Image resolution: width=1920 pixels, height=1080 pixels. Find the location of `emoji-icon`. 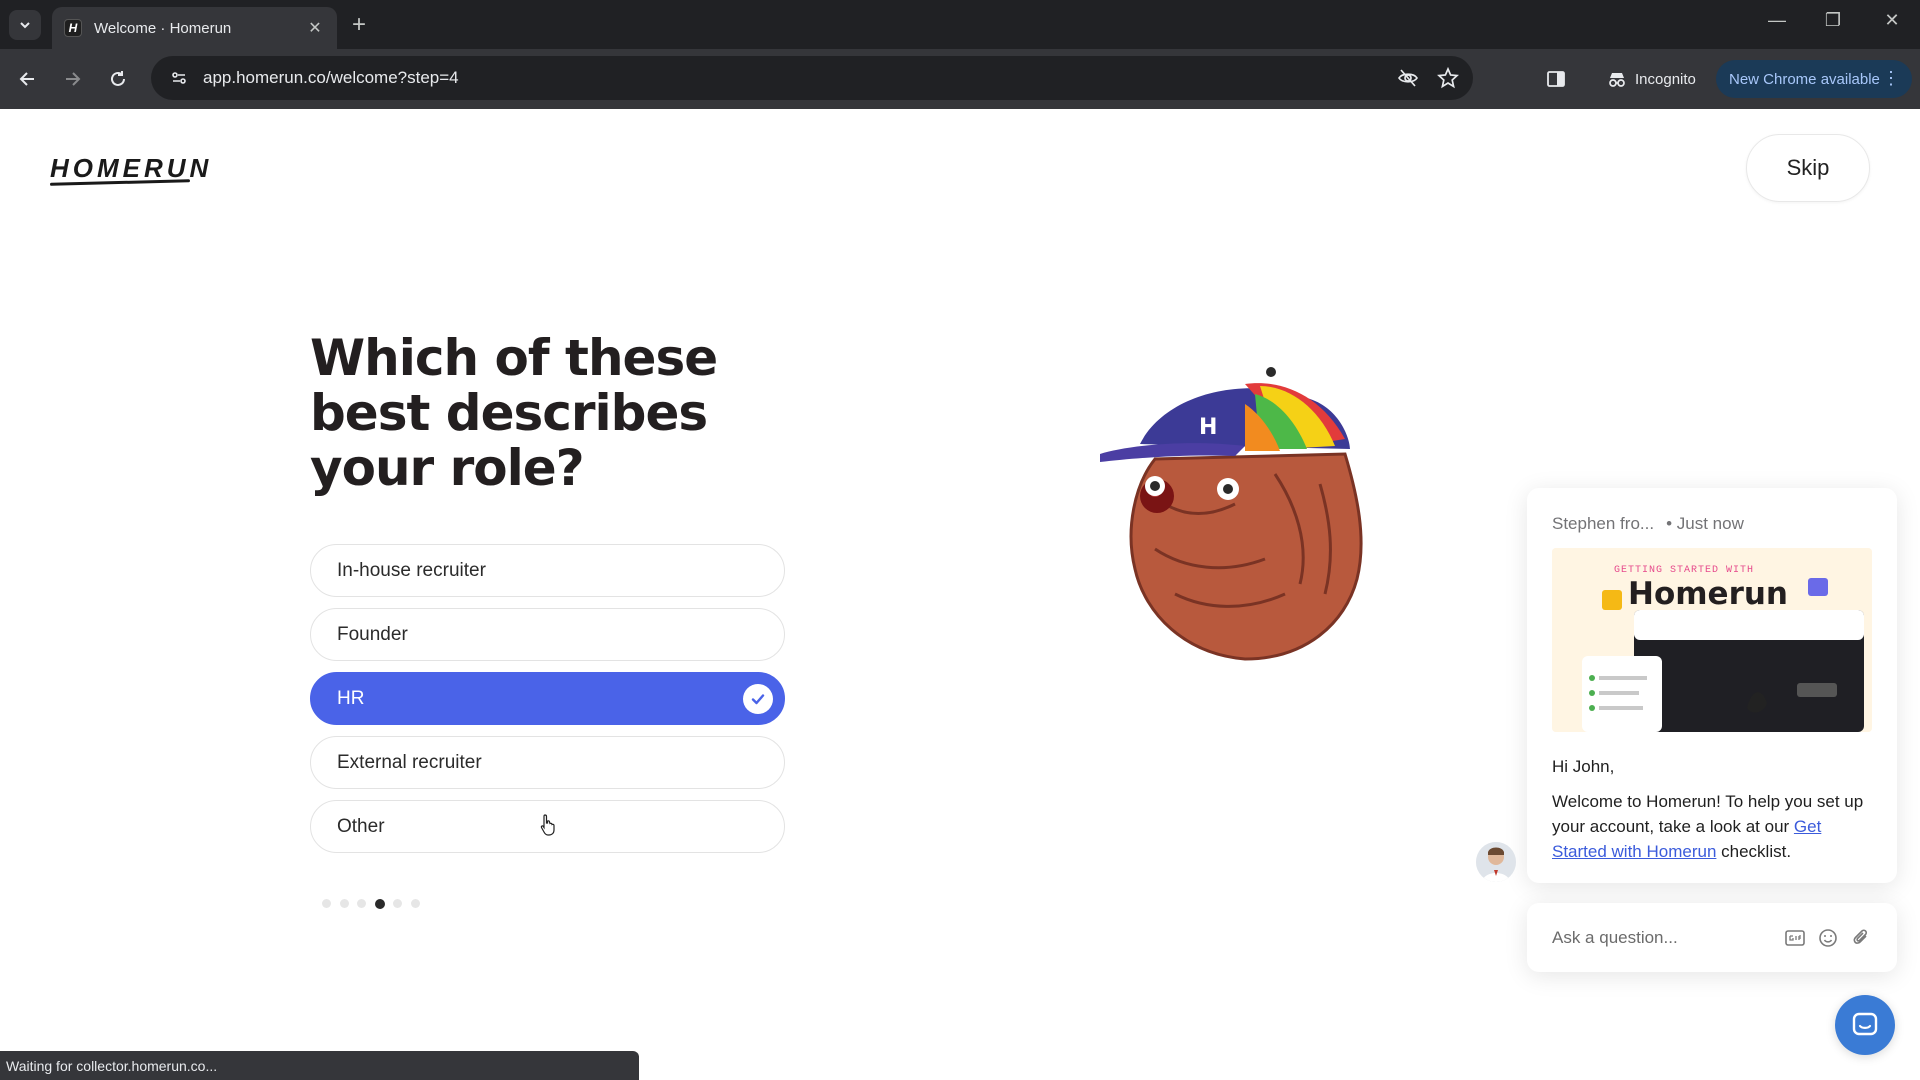

emoji-icon is located at coordinates (1828, 938).